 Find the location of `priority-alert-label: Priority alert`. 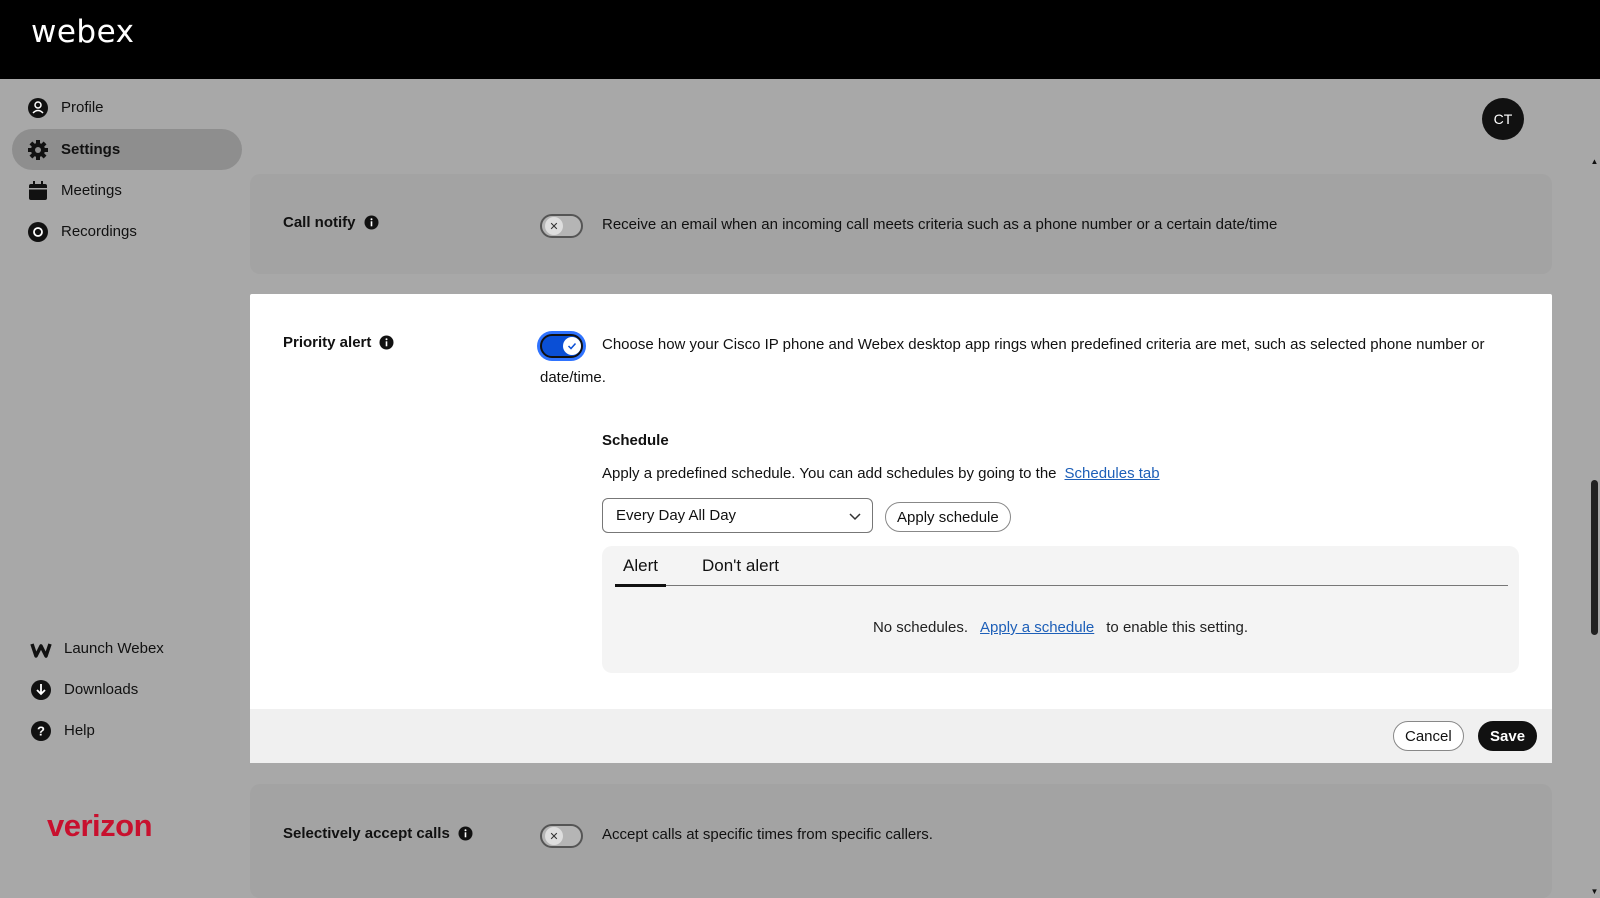

priority-alert-label: Priority alert is located at coordinates (338, 342).